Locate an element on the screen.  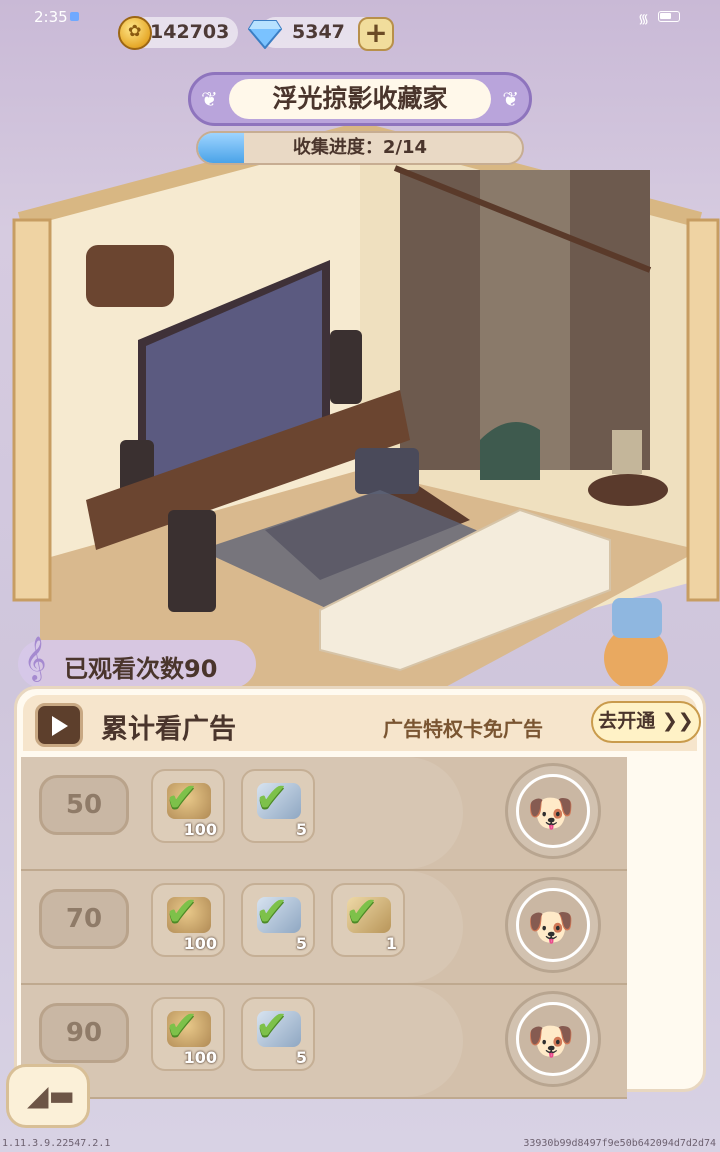
coin-value: 142703 is located at coordinates (190, 32).